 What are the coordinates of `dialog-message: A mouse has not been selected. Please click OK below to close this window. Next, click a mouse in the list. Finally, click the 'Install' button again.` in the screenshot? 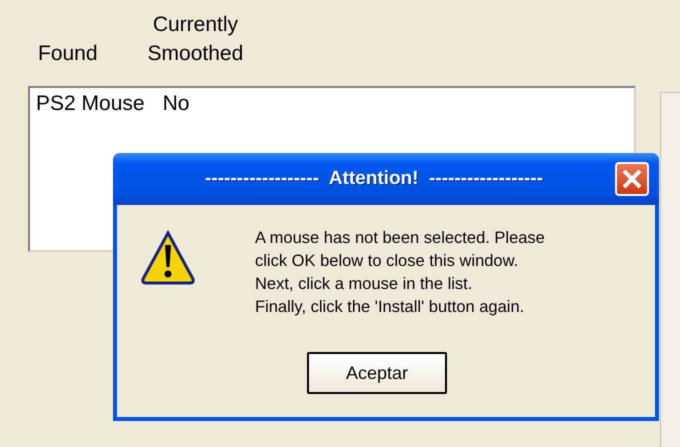 It's located at (400, 273).